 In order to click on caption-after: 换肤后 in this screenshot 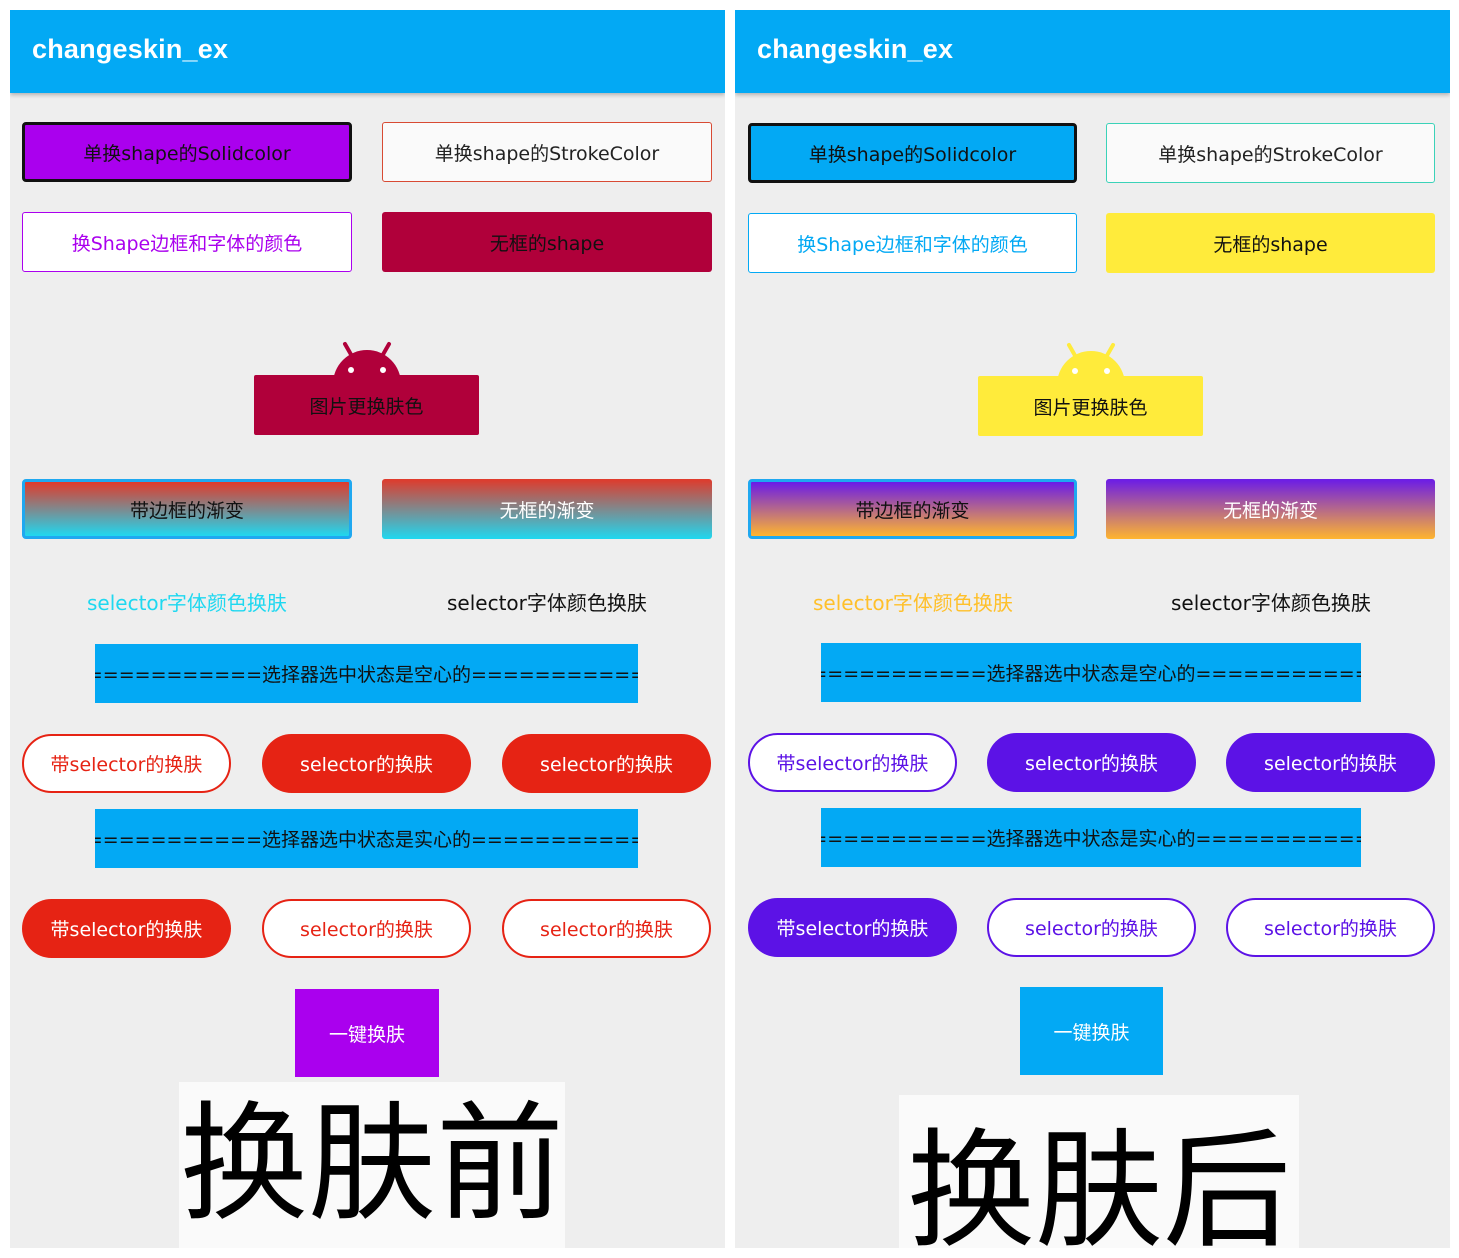, I will do `click(1099, 1171)`.